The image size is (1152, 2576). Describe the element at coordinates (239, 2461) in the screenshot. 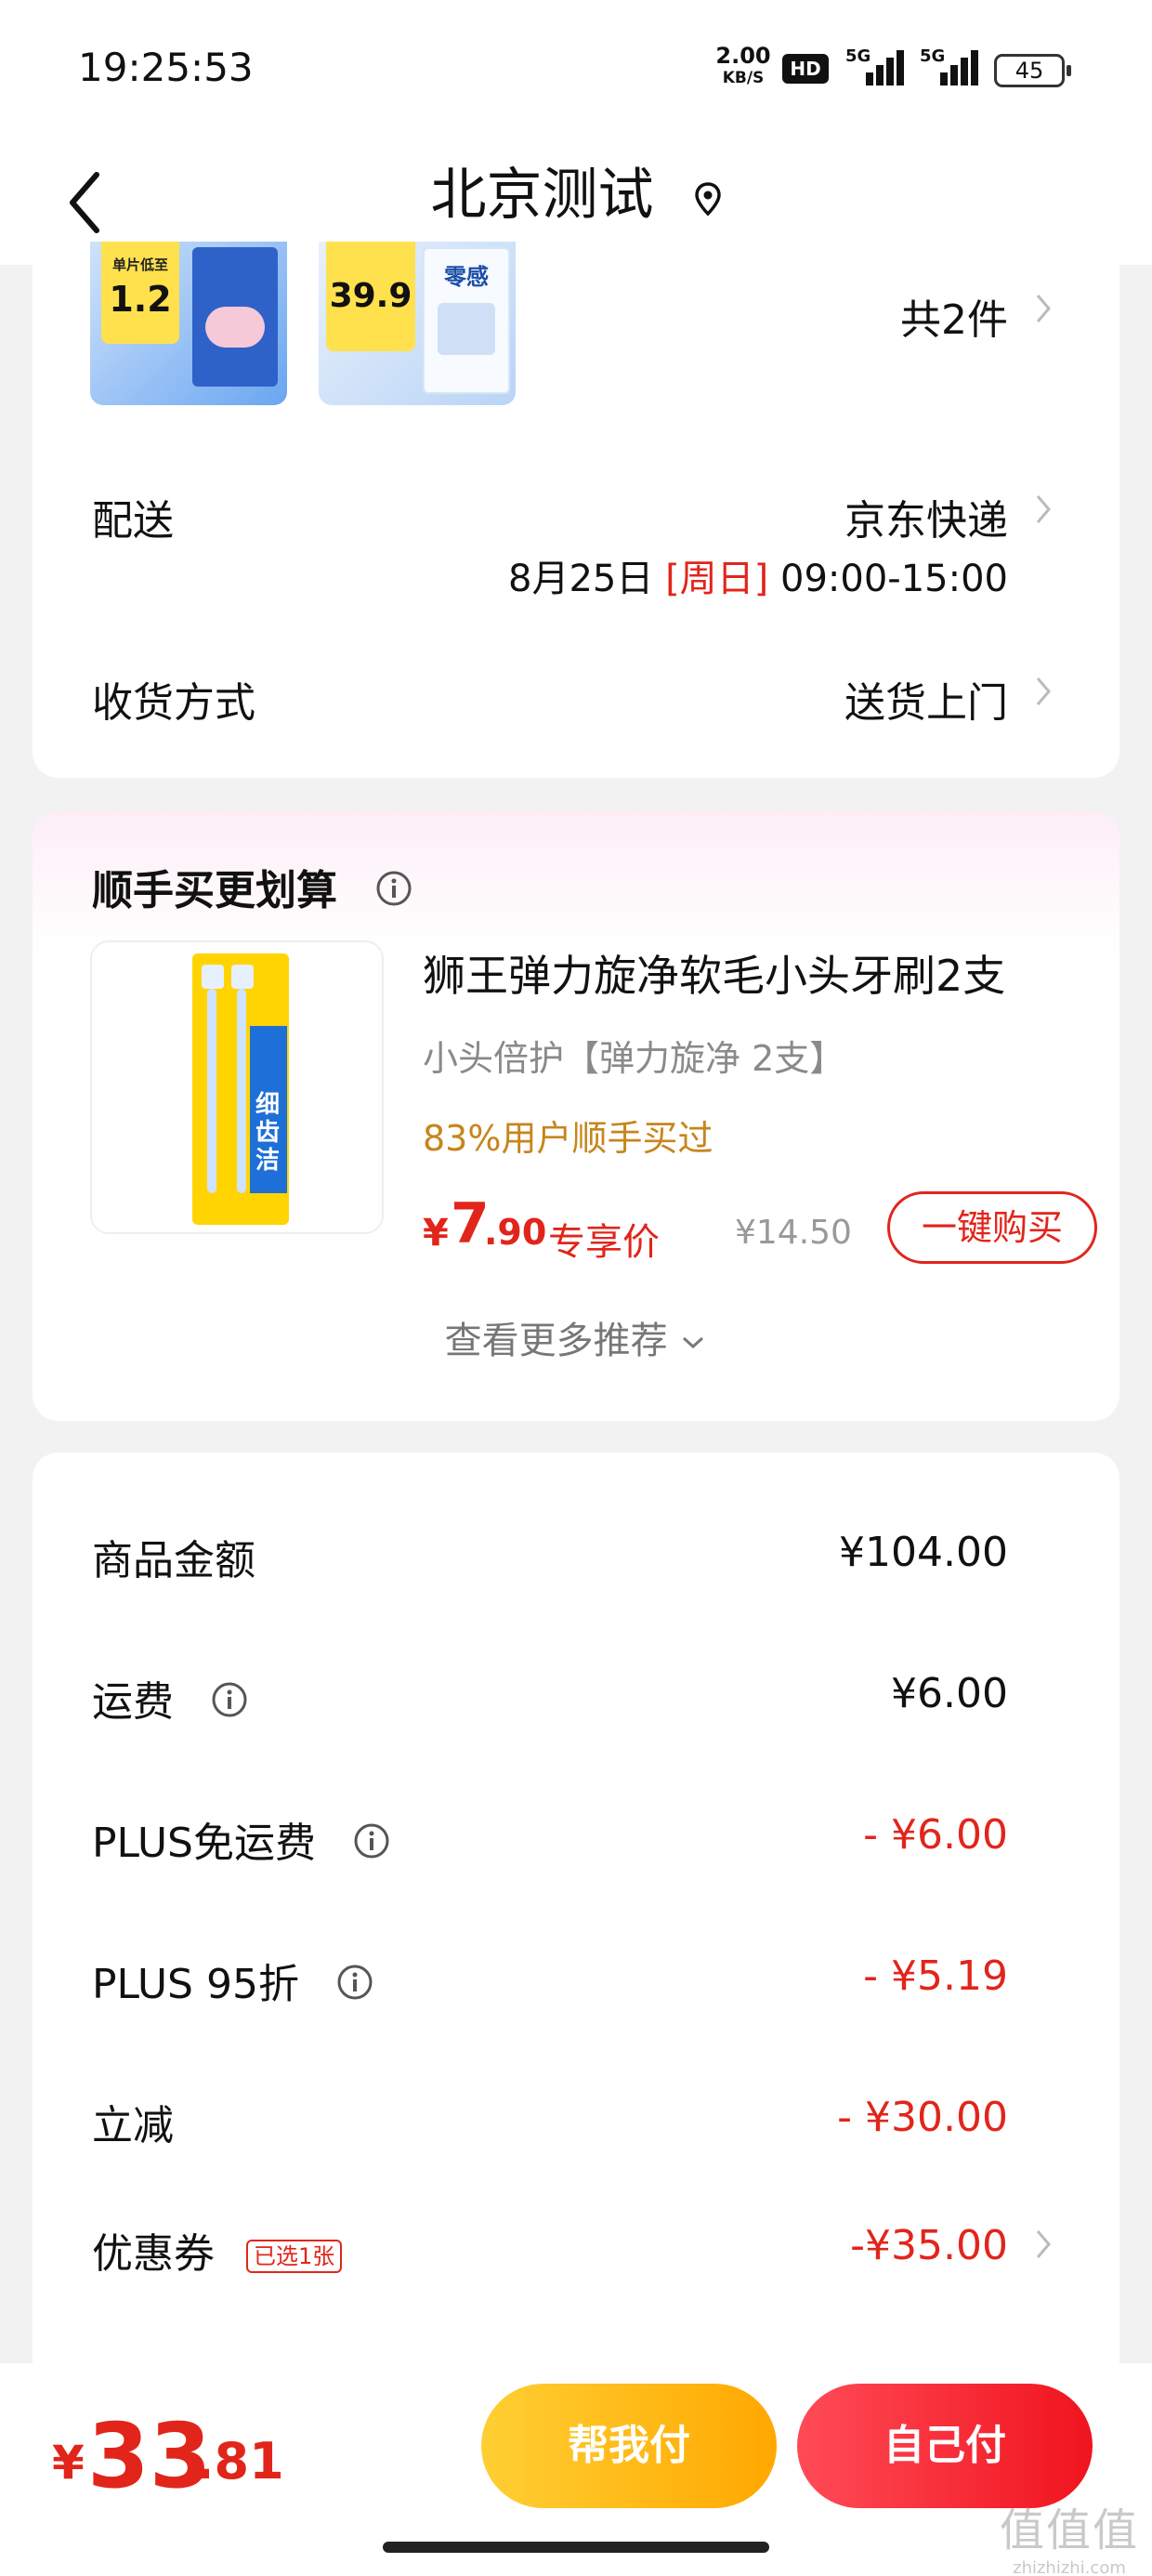

I see `total-decimal: .81` at that location.